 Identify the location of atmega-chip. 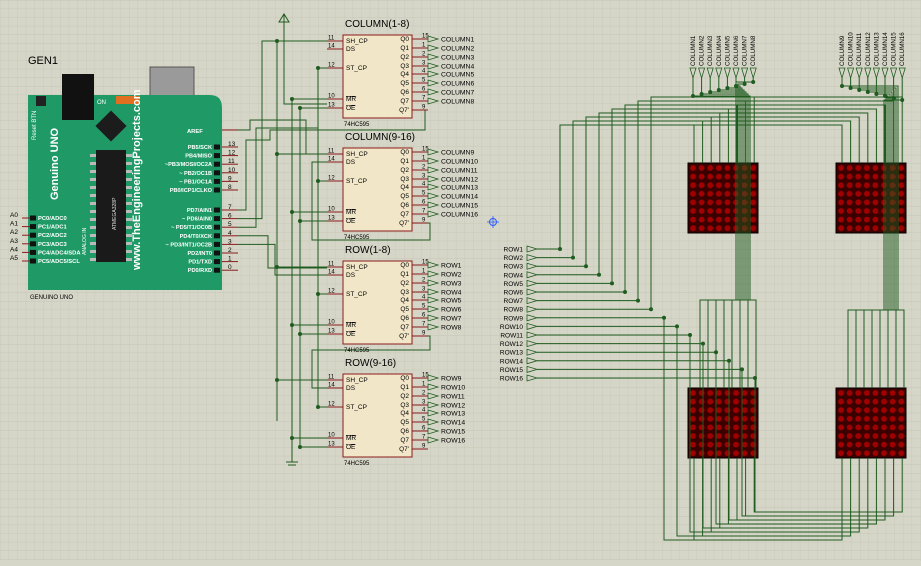
(111, 206).